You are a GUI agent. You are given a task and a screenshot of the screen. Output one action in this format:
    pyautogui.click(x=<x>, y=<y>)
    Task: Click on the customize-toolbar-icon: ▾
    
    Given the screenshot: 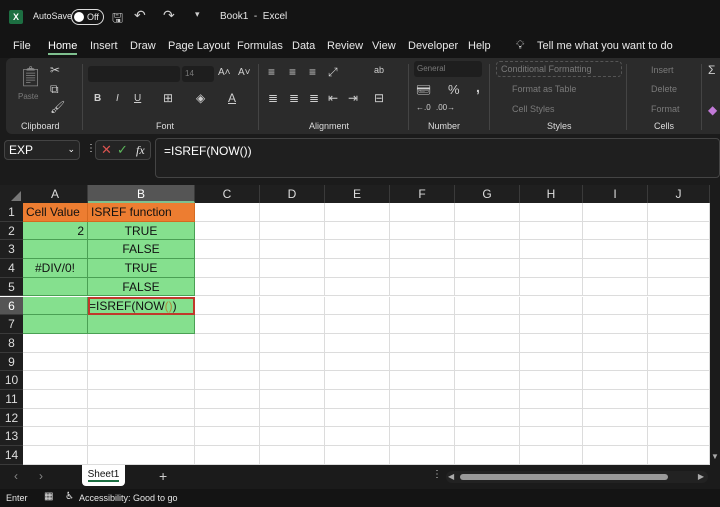 What is the action you would take?
    pyautogui.click(x=197, y=14)
    